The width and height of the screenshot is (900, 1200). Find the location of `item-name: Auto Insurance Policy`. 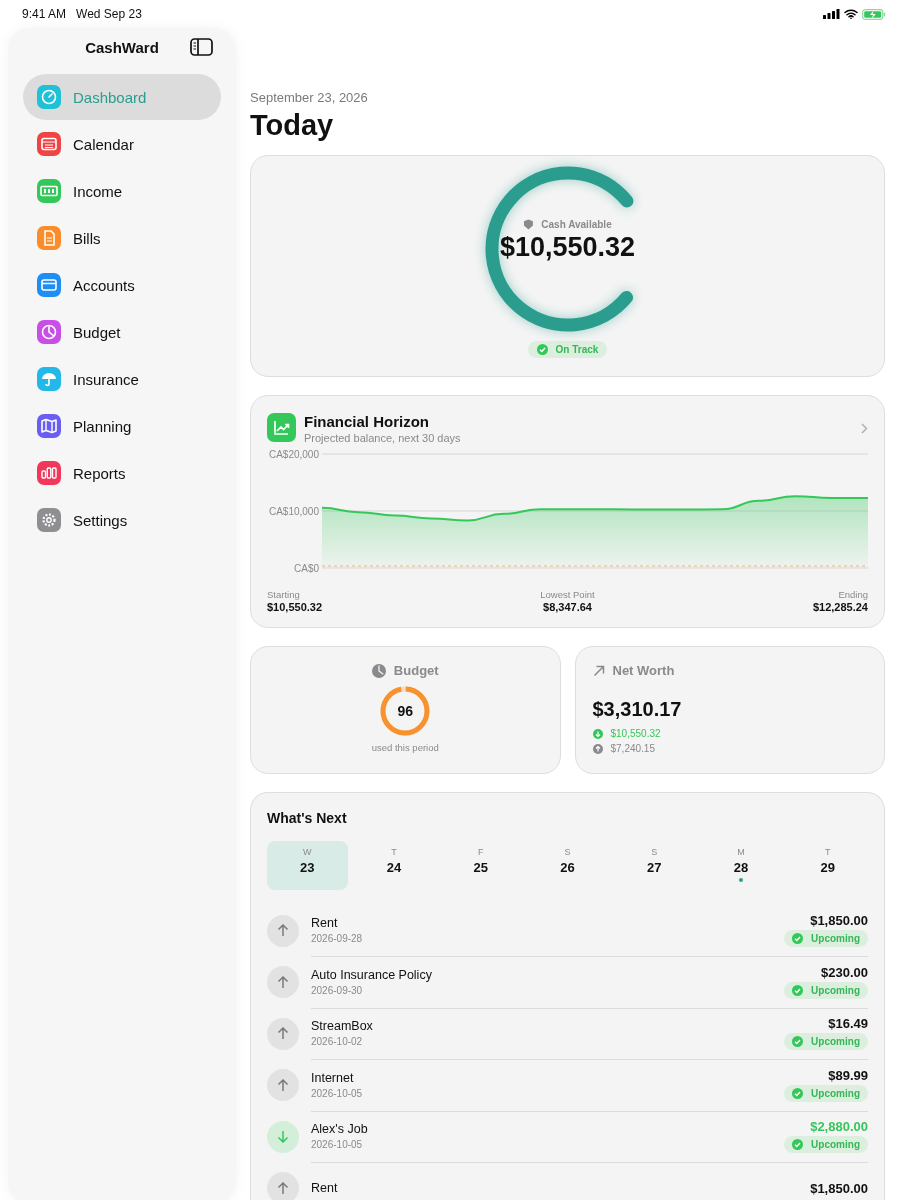

item-name: Auto Insurance Policy is located at coordinates (371, 974).